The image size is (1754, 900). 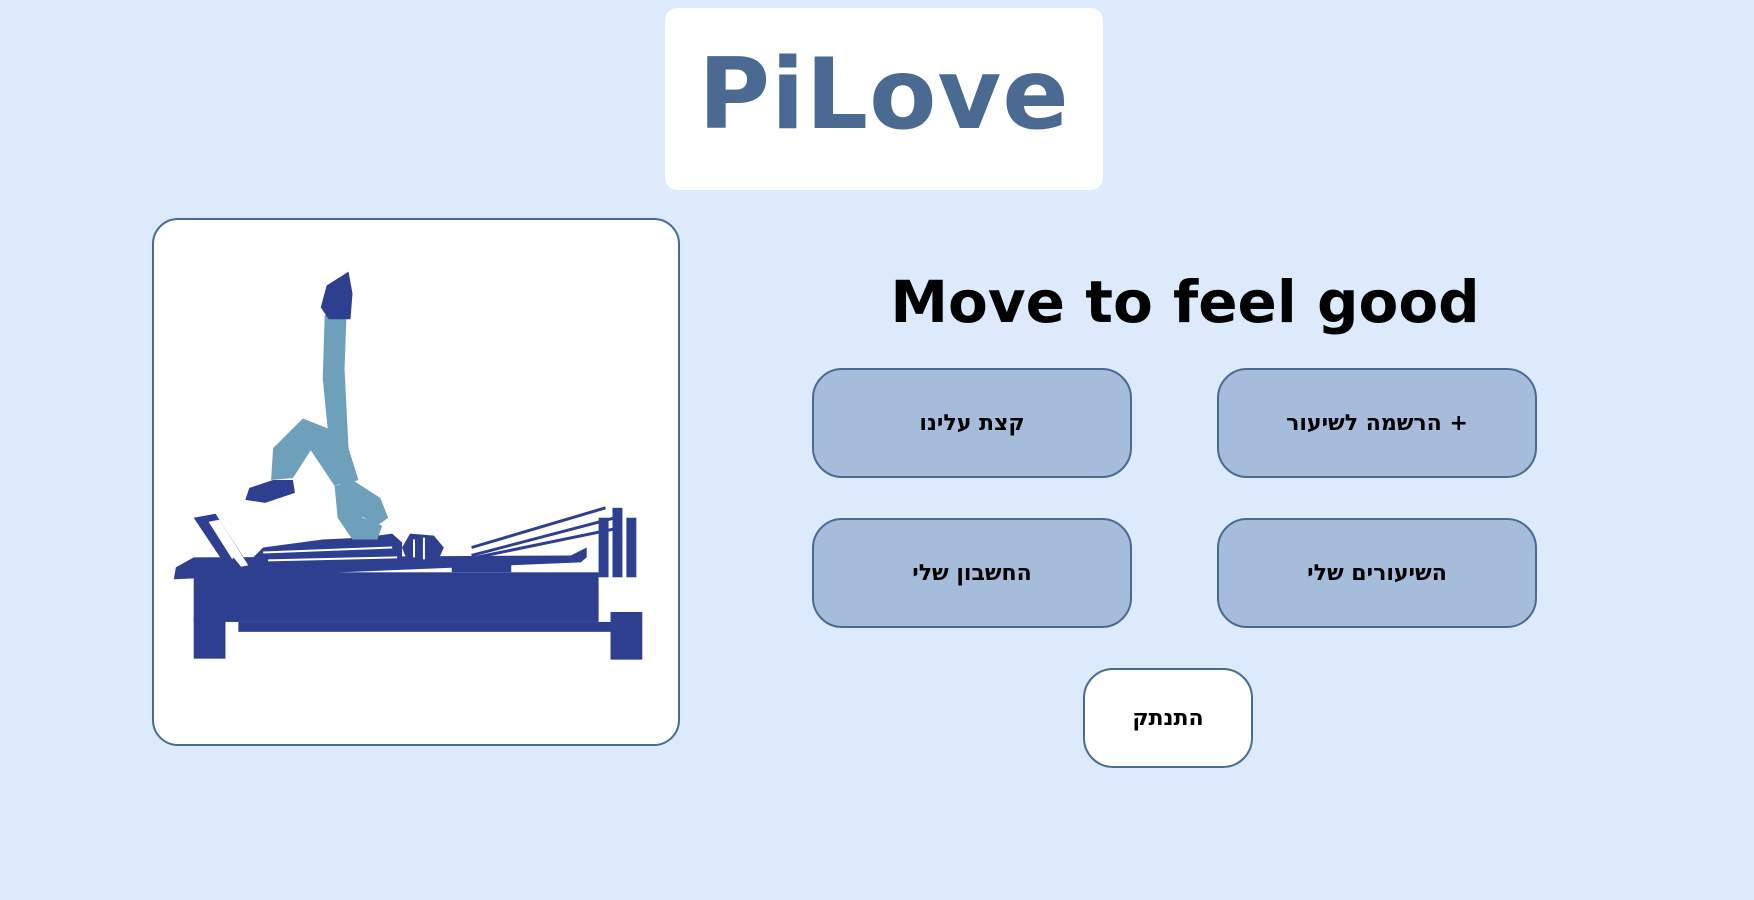 What do you see at coordinates (972, 423) in the screenshot?
I see `about-us-button: קצת עלינו` at bounding box center [972, 423].